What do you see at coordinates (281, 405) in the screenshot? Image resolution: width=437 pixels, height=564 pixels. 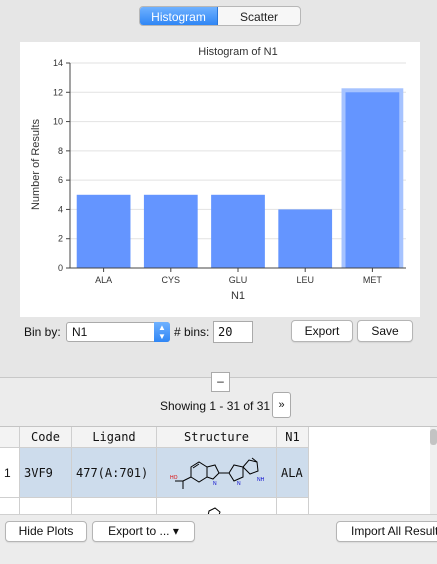 I see `next-page-button: »` at bounding box center [281, 405].